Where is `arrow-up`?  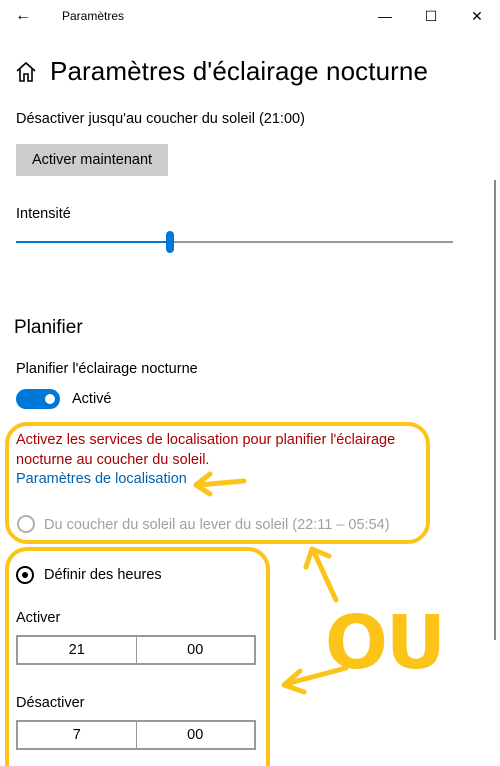
arrow-up is located at coordinates (325, 576).